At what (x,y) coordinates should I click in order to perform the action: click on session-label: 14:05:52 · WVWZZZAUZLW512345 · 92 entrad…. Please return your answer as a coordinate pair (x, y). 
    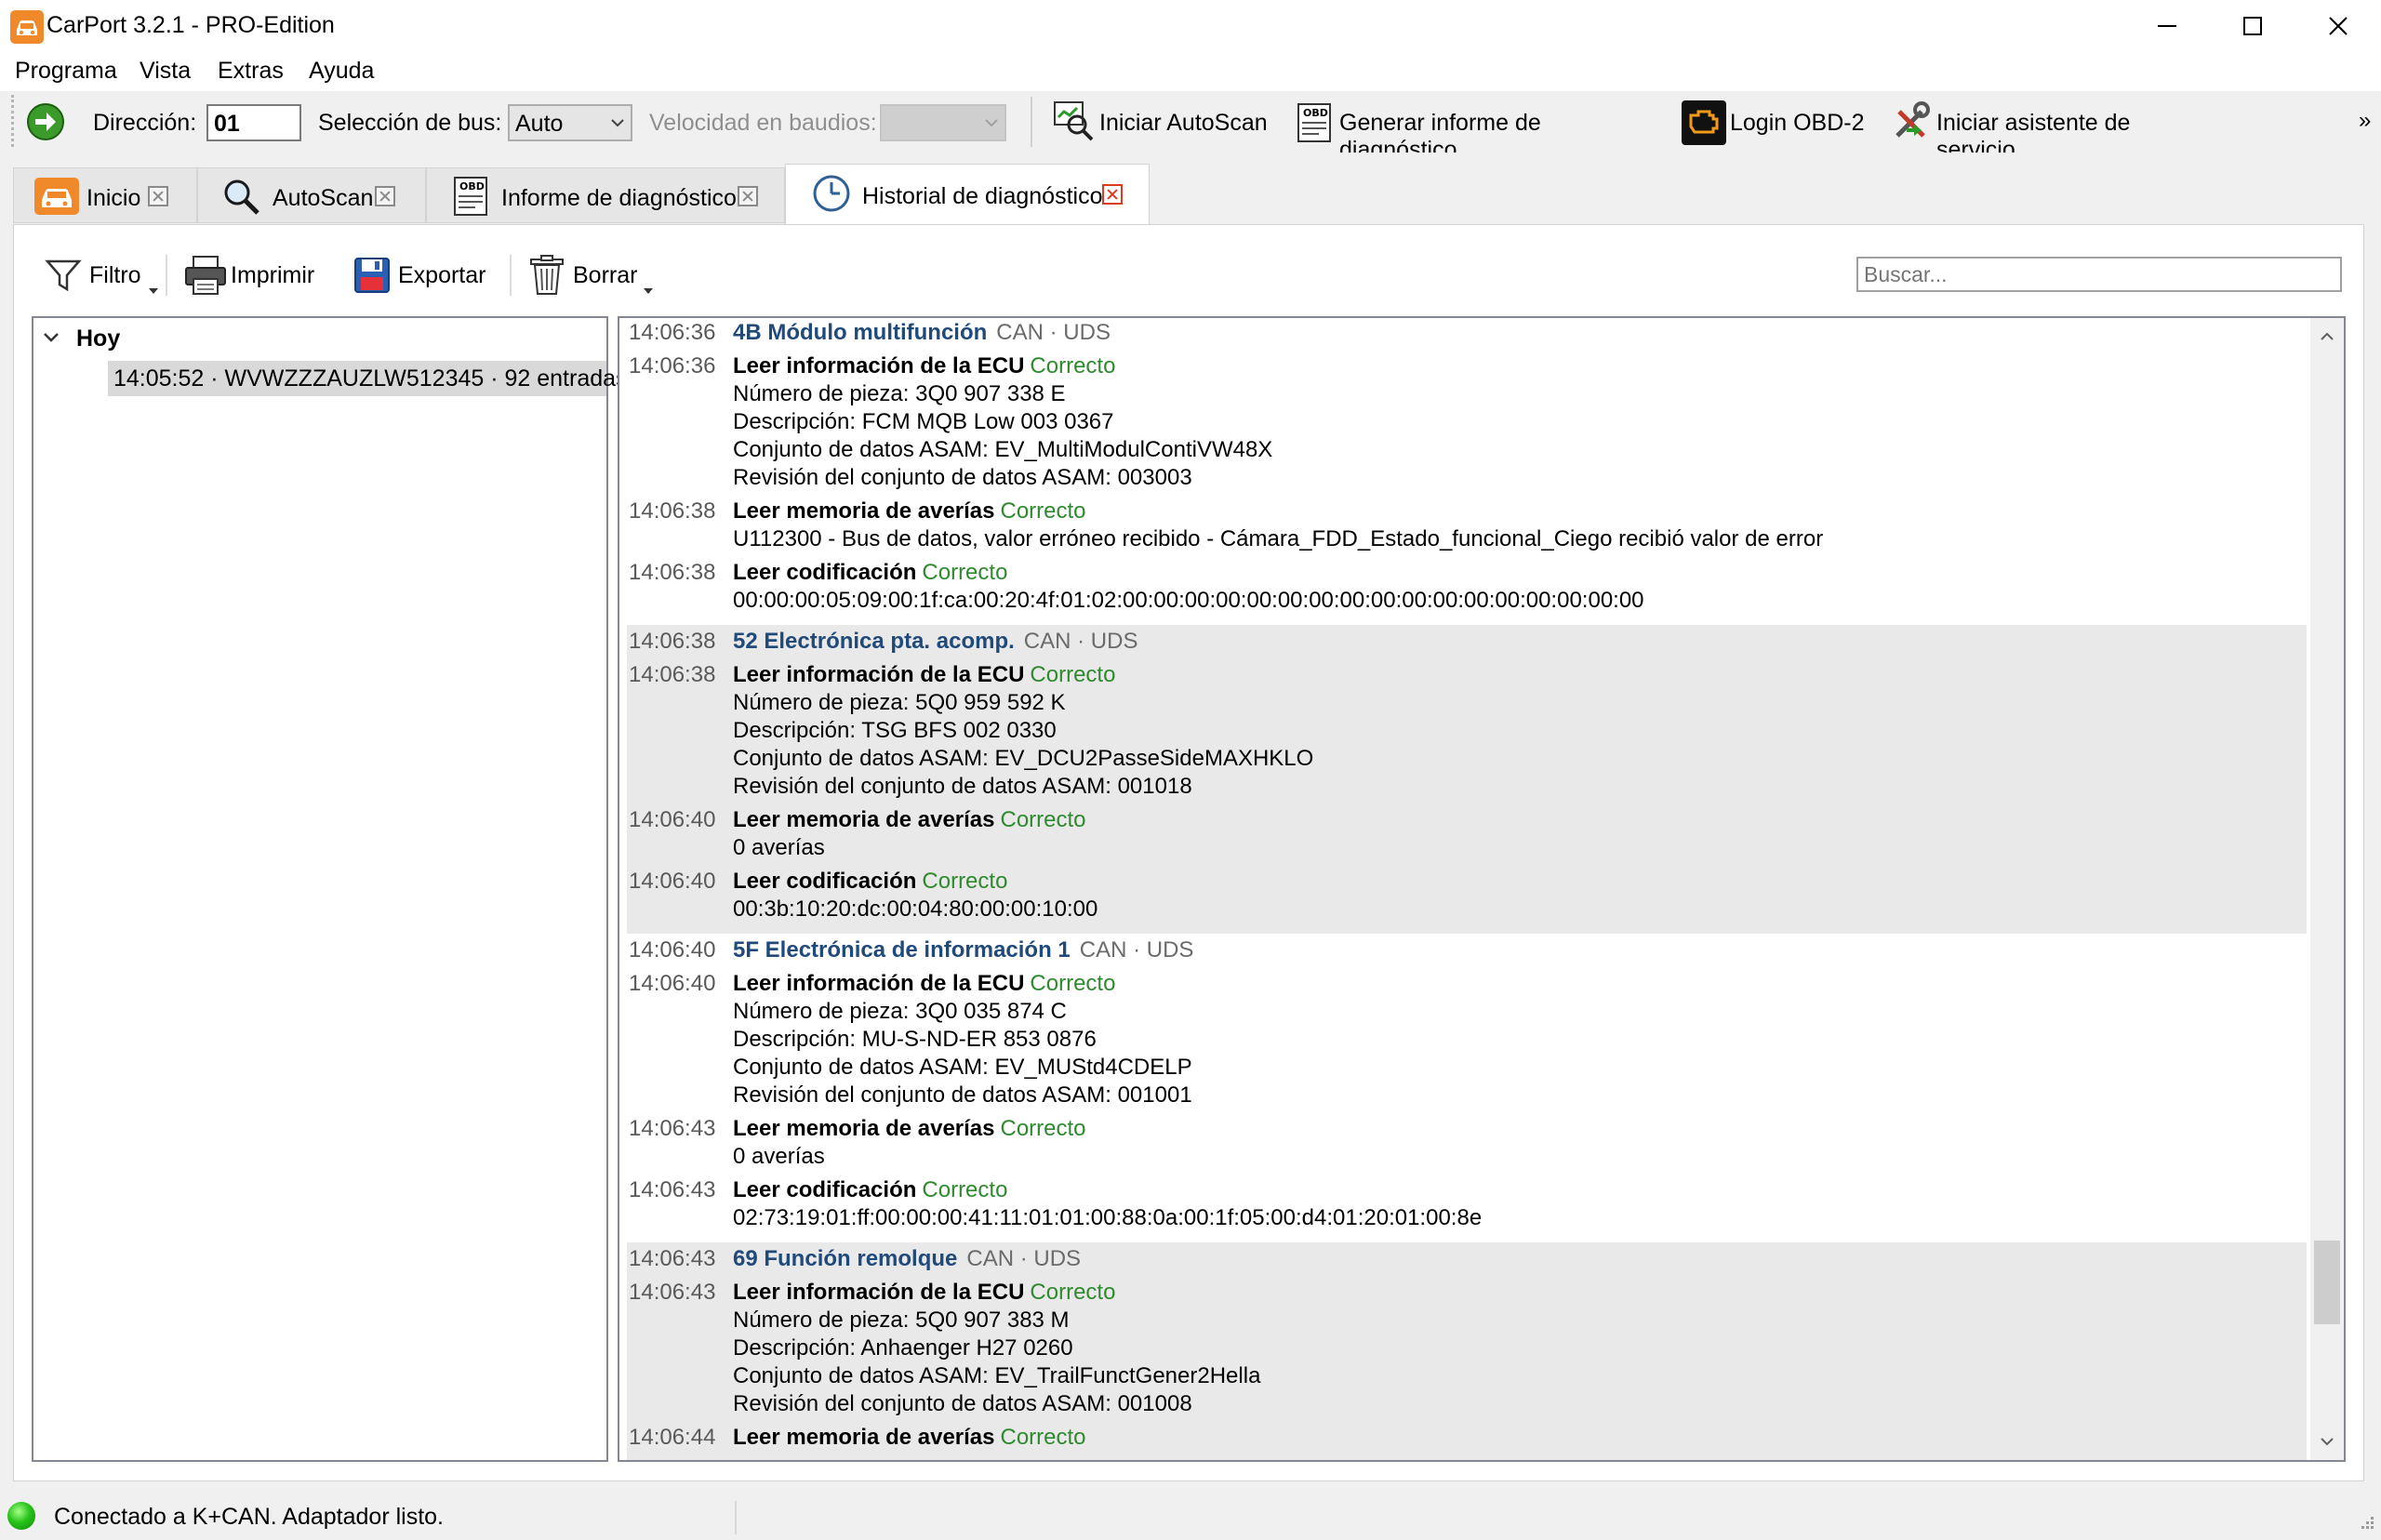
    Looking at the image, I should click on (371, 378).